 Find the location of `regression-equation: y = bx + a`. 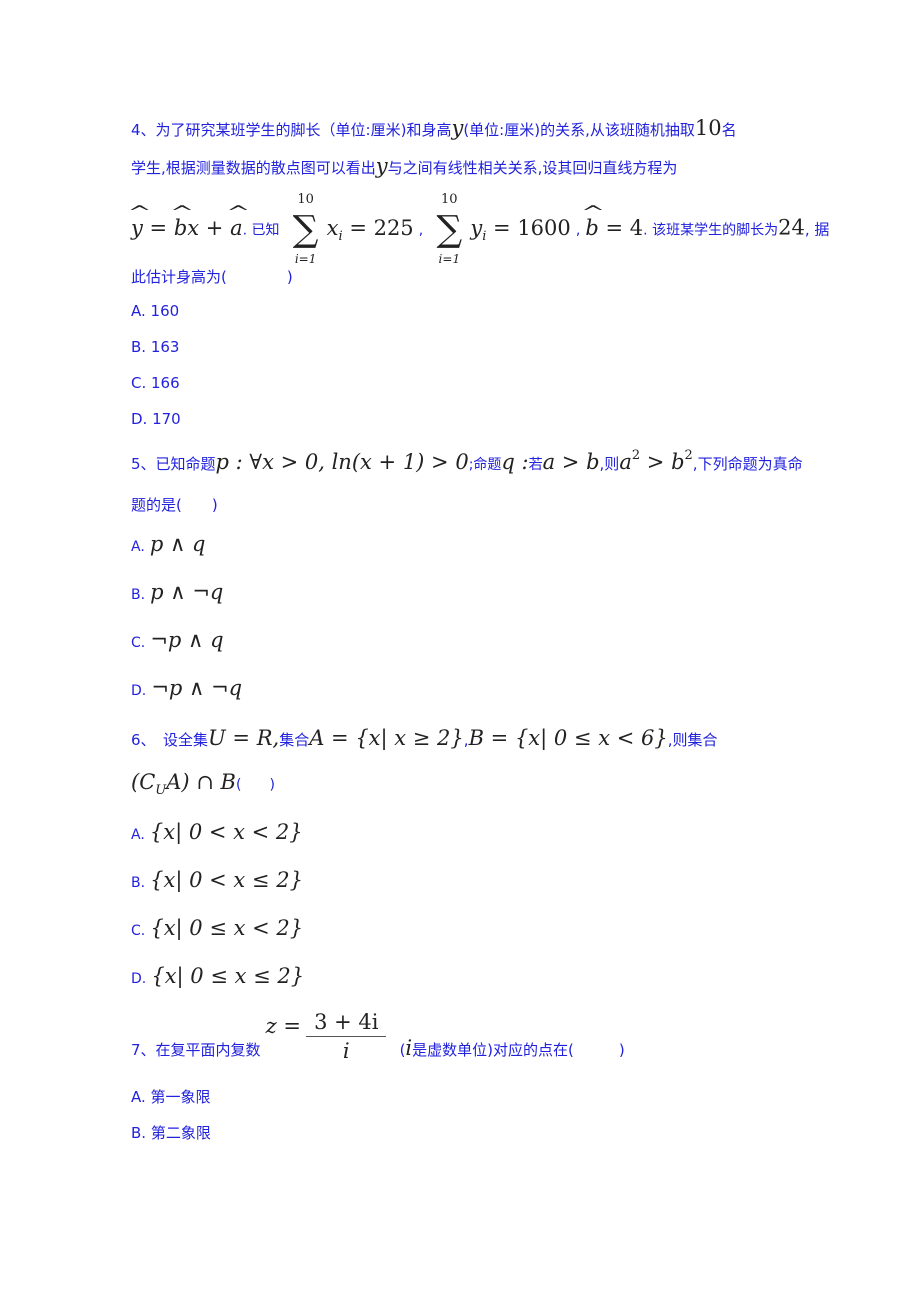

regression-equation: y = bx + a is located at coordinates (187, 228).